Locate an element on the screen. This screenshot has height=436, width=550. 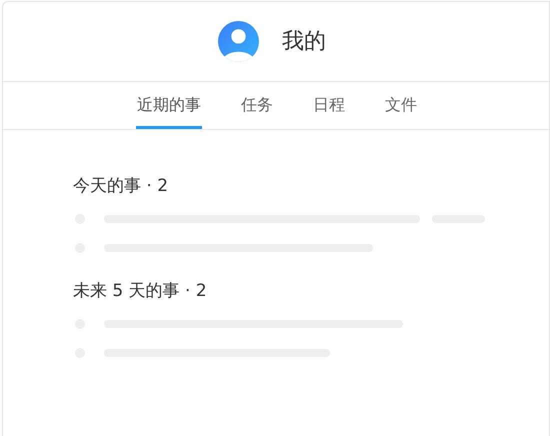
section-title: 未来 5 天的事 · 2 is located at coordinates (140, 291).